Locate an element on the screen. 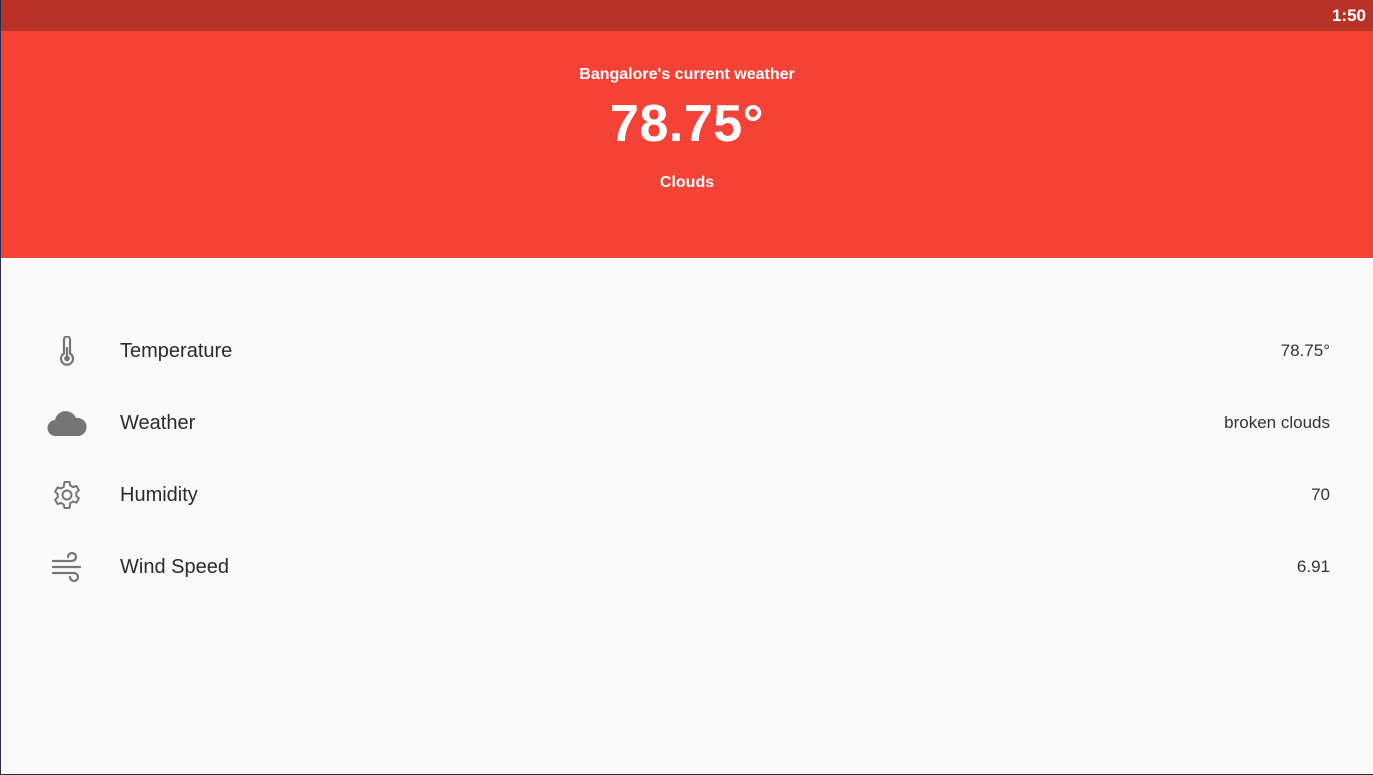  weather-label: Weather is located at coordinates (158, 422).